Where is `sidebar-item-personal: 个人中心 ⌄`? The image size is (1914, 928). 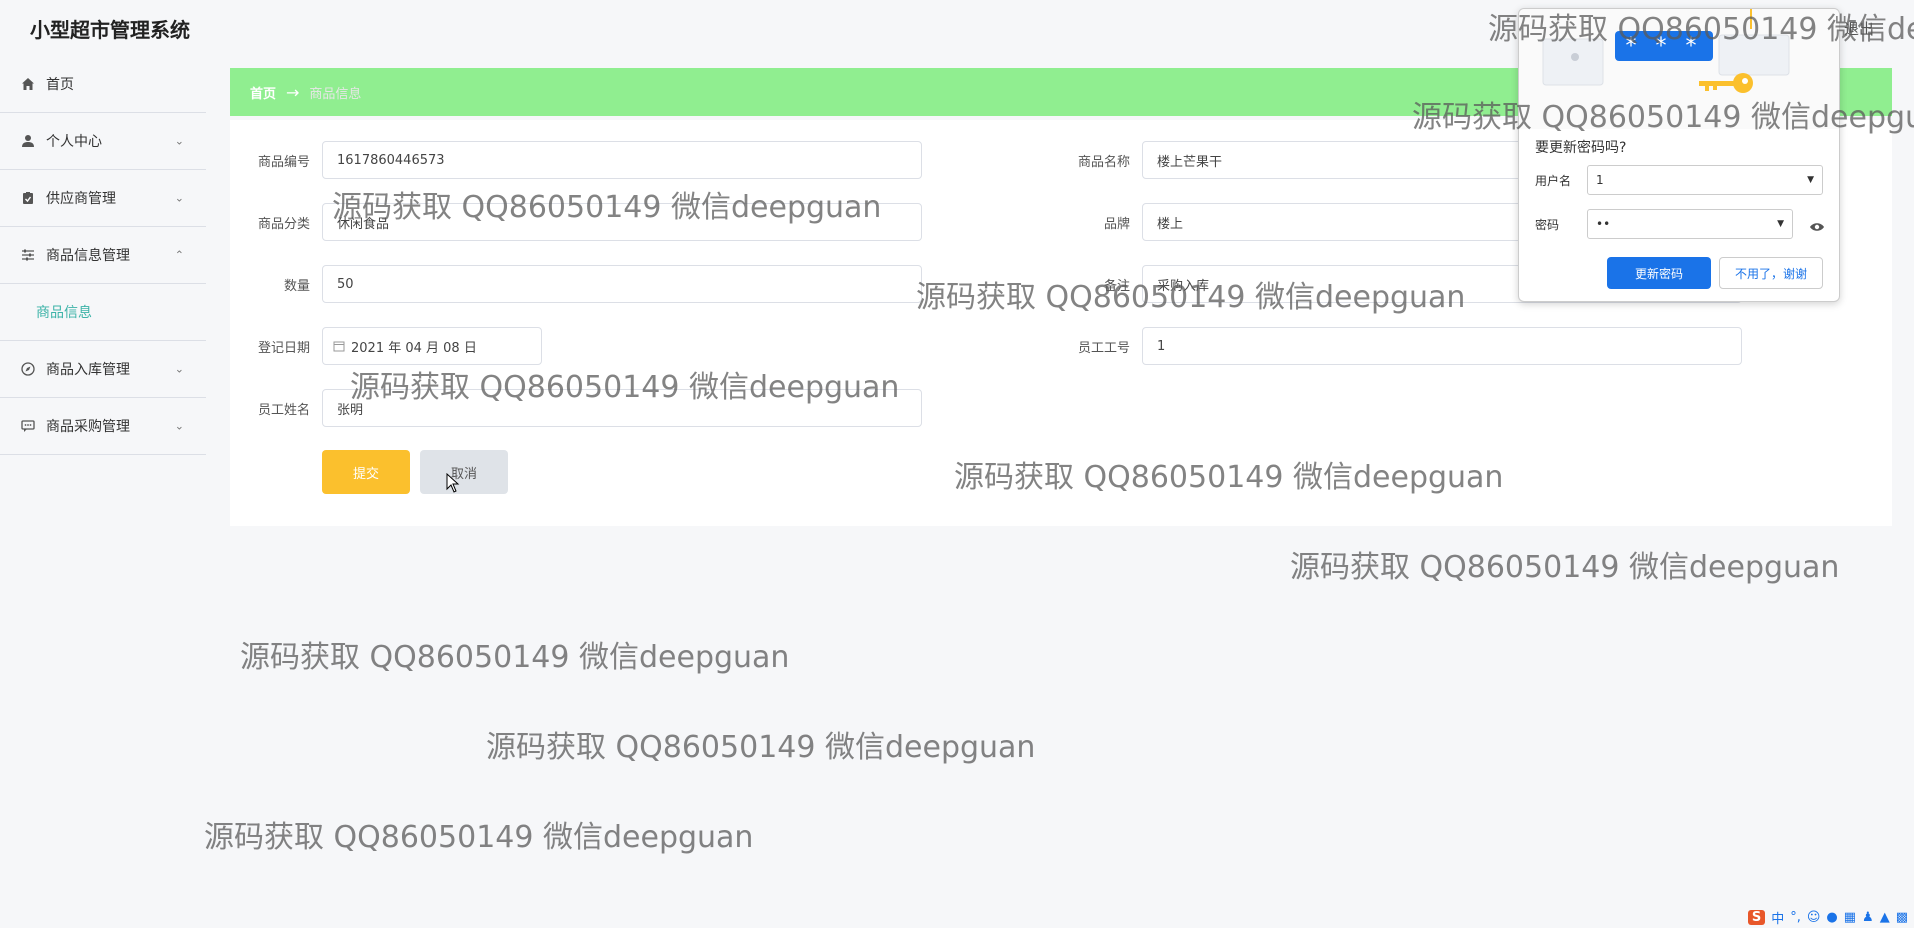
sidebar-item-personal: 个人中心 ⌄ is located at coordinates (103, 141).